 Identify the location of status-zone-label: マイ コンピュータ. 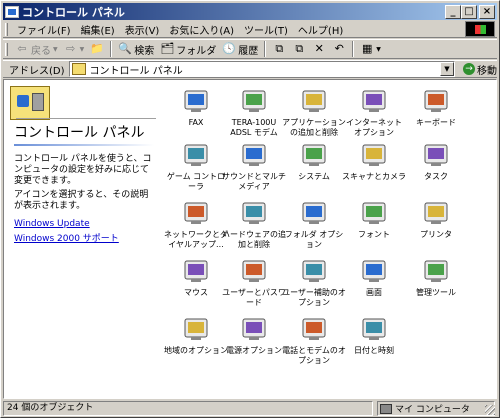
(432, 410).